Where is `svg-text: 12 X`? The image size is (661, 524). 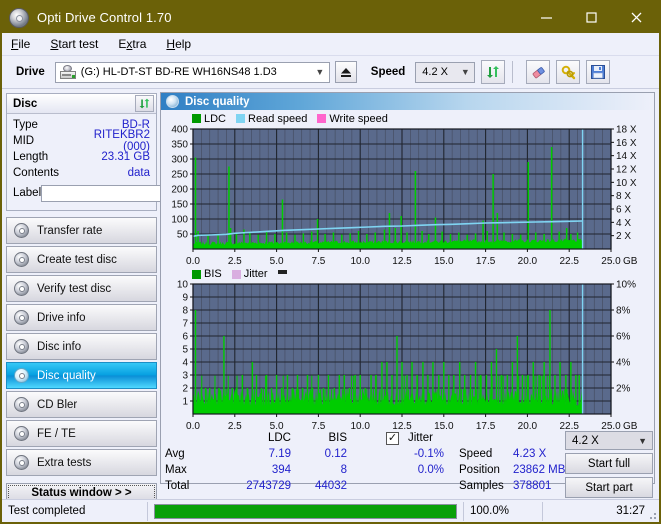
svg-text: 12 X is located at coordinates (626, 170).